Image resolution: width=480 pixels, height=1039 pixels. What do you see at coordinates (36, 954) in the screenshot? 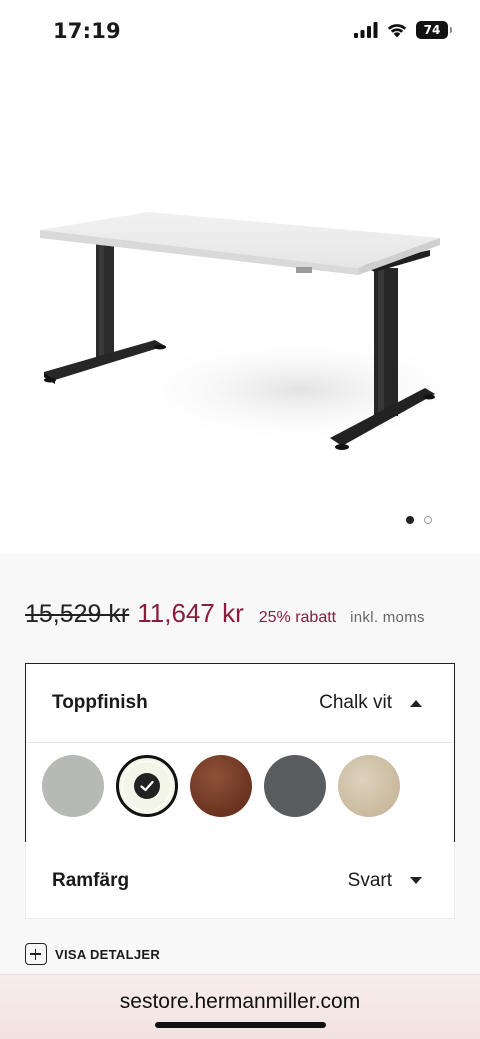
I see `plus-icon` at bounding box center [36, 954].